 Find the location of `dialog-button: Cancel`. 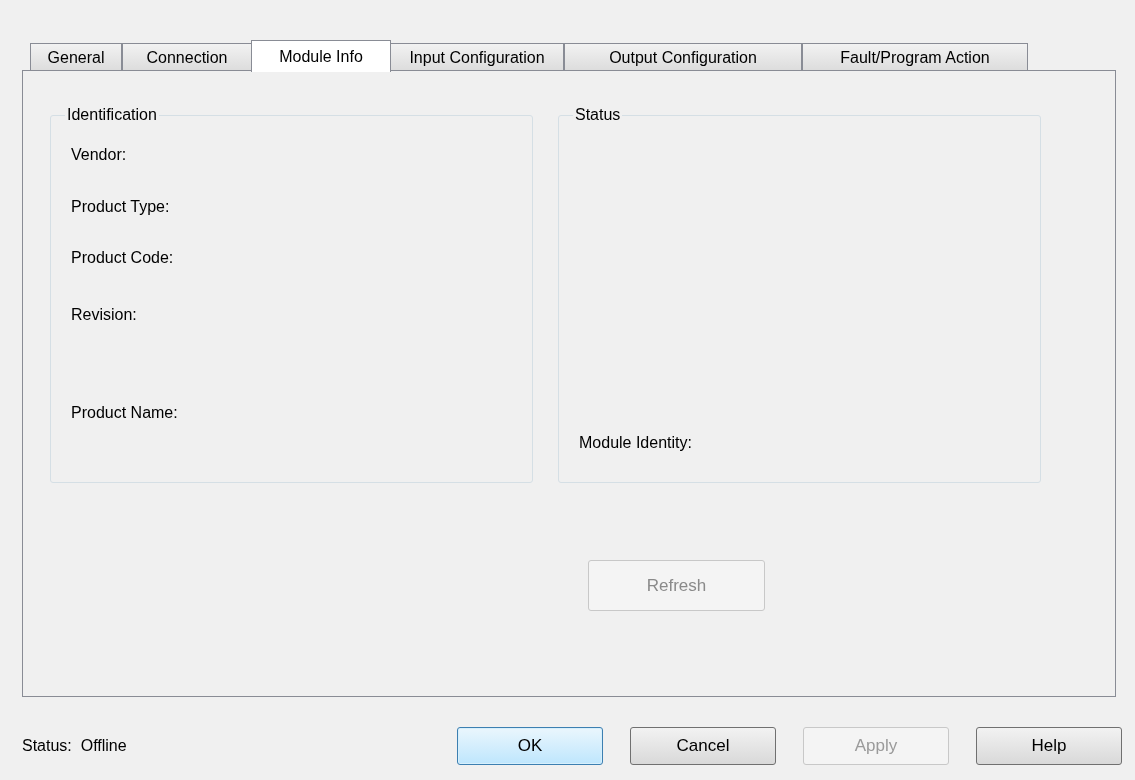

dialog-button: Cancel is located at coordinates (703, 746).